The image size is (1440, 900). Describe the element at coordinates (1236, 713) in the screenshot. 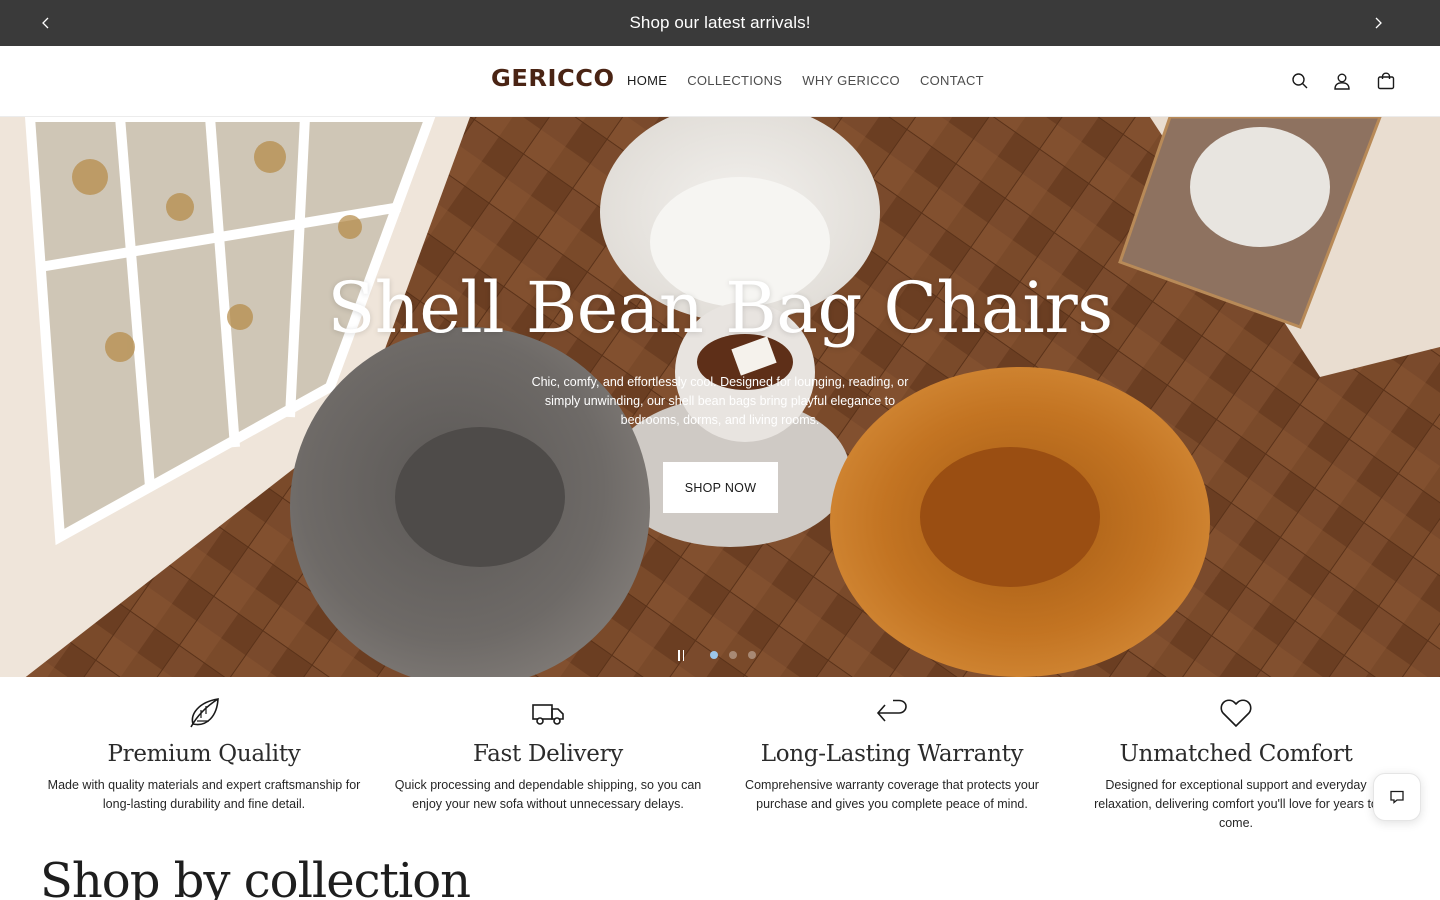

I see `heart-icon` at that location.